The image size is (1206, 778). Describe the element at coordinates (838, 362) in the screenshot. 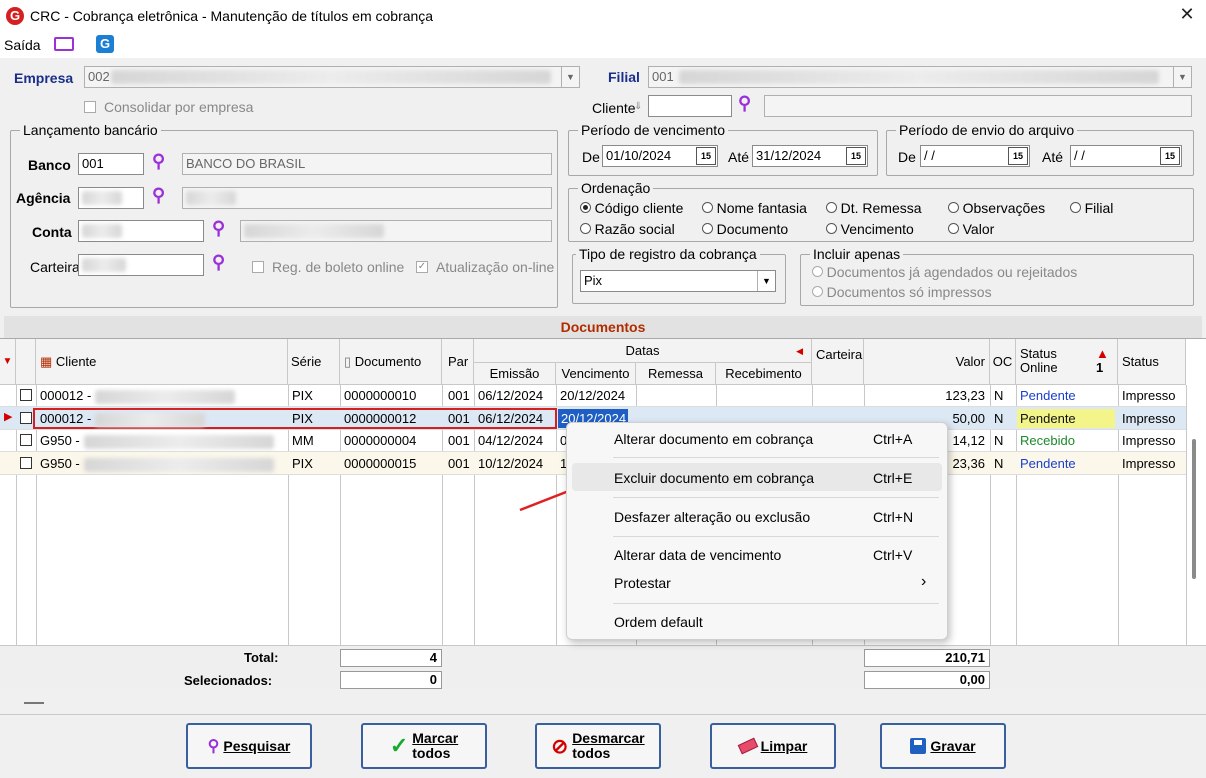

I see `header-carteira: Carteira` at that location.